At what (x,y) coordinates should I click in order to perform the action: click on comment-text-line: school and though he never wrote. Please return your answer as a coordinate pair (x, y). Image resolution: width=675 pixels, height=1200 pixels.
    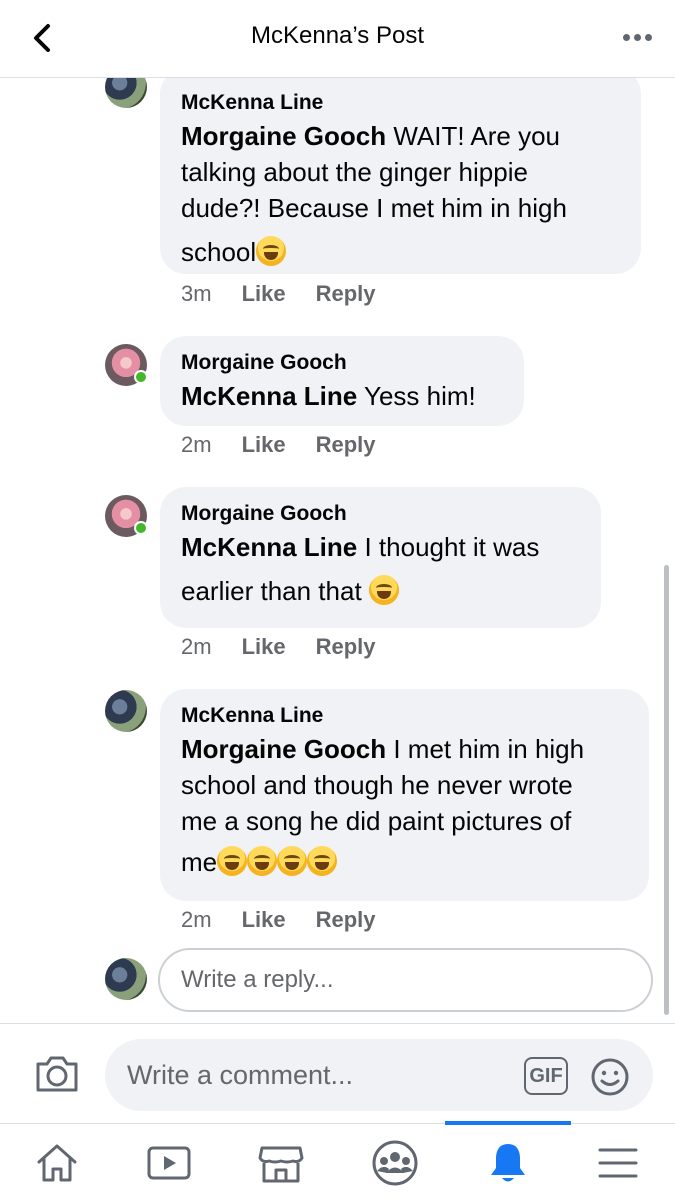
    Looking at the image, I should click on (377, 785).